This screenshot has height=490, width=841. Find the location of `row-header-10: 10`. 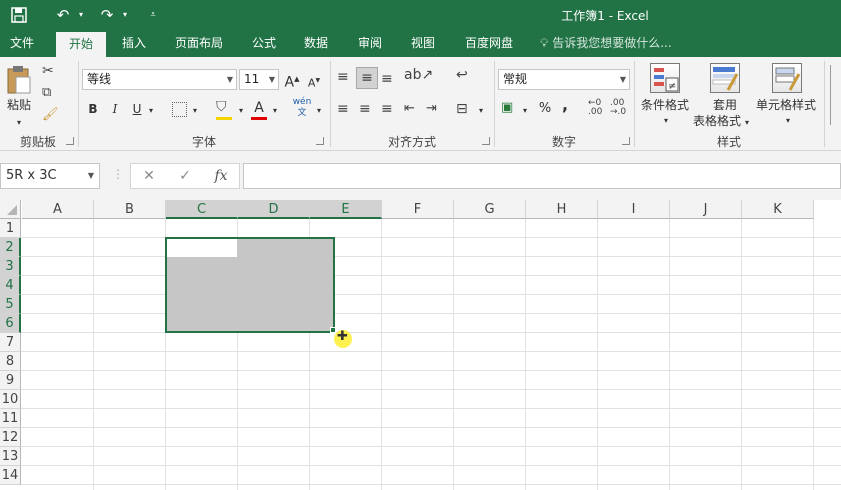

row-header-10: 10 is located at coordinates (10, 399).